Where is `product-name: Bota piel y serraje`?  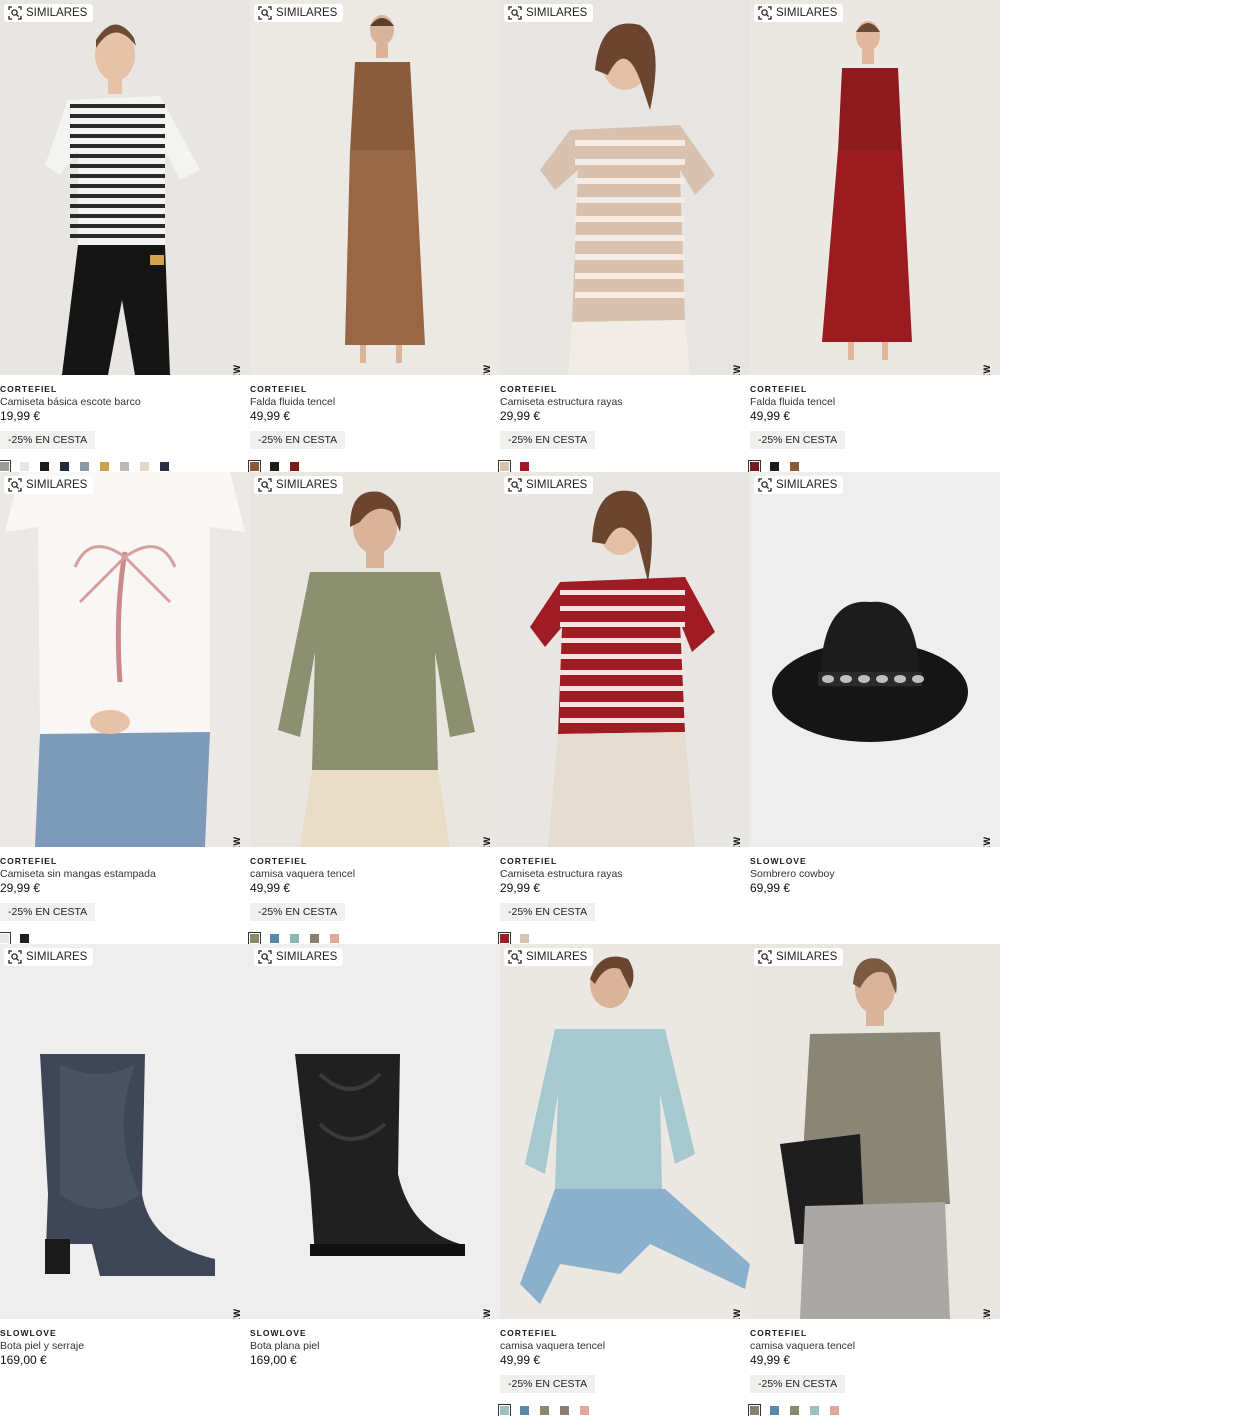 product-name: Bota piel y serraje is located at coordinates (125, 1346).